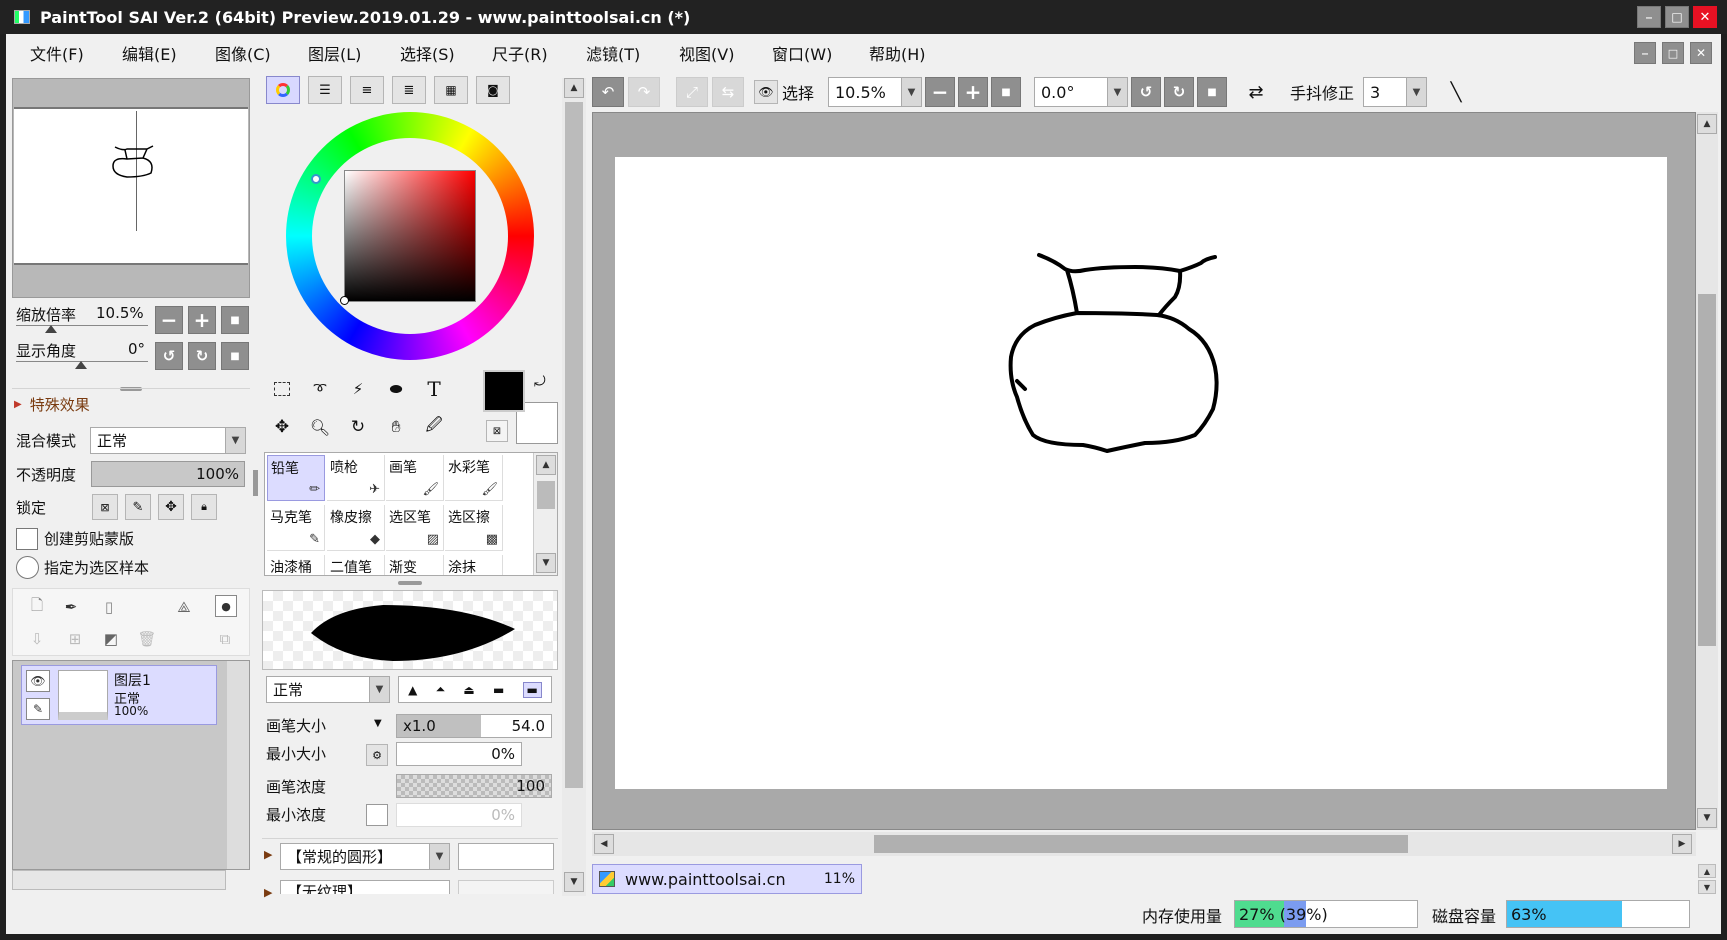  Describe the element at coordinates (539, 53) in the screenshot. I see `menu-ruler: 尺子(R)` at that location.